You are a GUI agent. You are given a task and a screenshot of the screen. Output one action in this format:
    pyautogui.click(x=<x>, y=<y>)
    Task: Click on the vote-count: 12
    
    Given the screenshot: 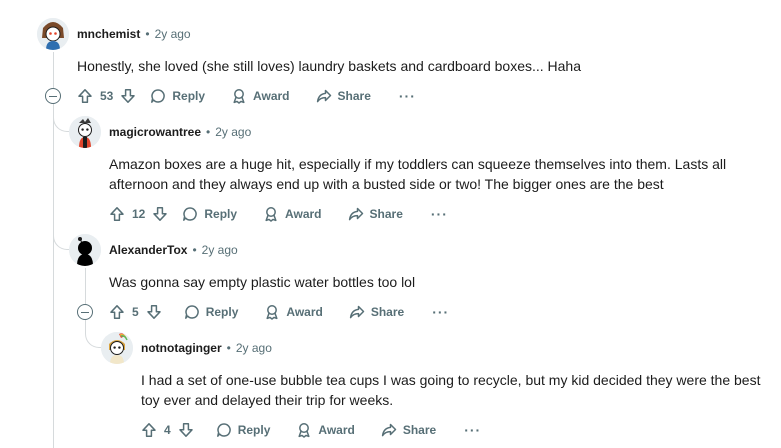 What is the action you would take?
    pyautogui.click(x=139, y=214)
    